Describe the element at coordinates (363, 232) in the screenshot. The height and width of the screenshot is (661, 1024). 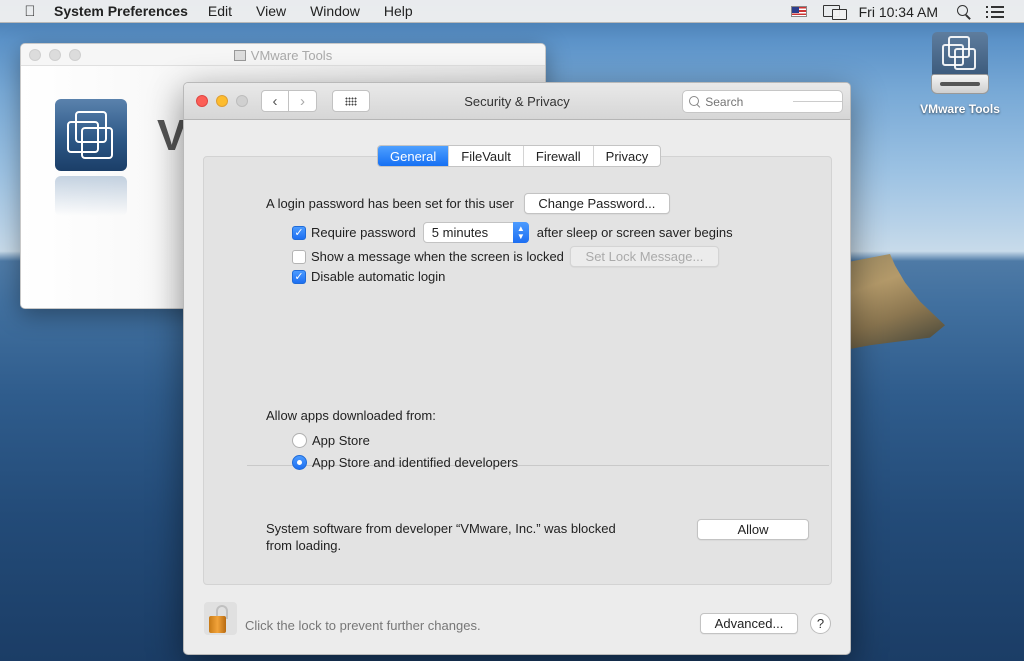
I see `require-password-label: Require password` at that location.